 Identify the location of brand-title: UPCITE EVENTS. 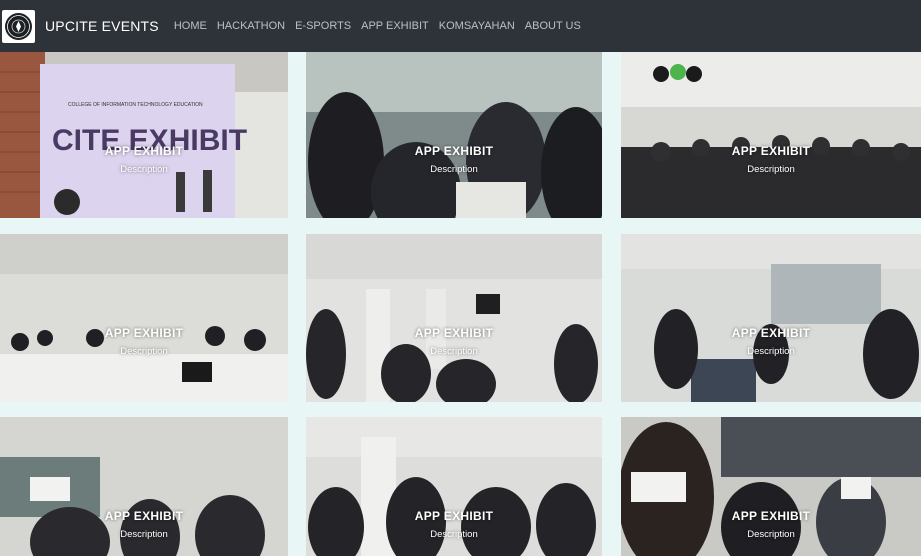
(102, 26).